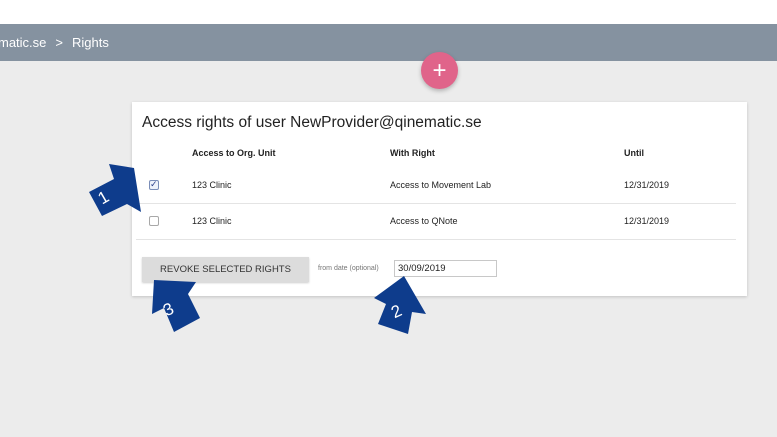 This screenshot has height=437, width=777. What do you see at coordinates (402, 306) in the screenshot?
I see `annotation-arrow-2: 2` at bounding box center [402, 306].